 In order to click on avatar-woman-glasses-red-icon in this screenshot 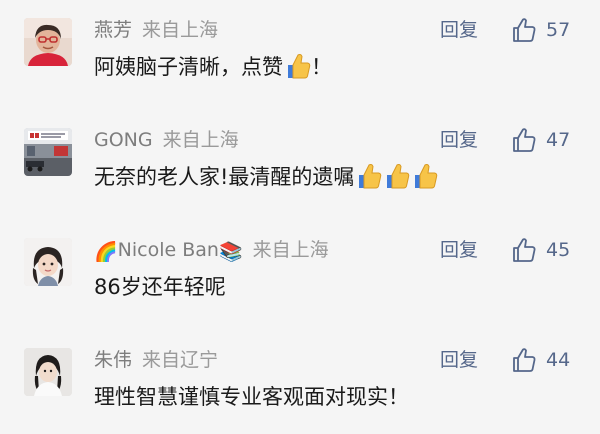, I will do `click(48, 42)`.